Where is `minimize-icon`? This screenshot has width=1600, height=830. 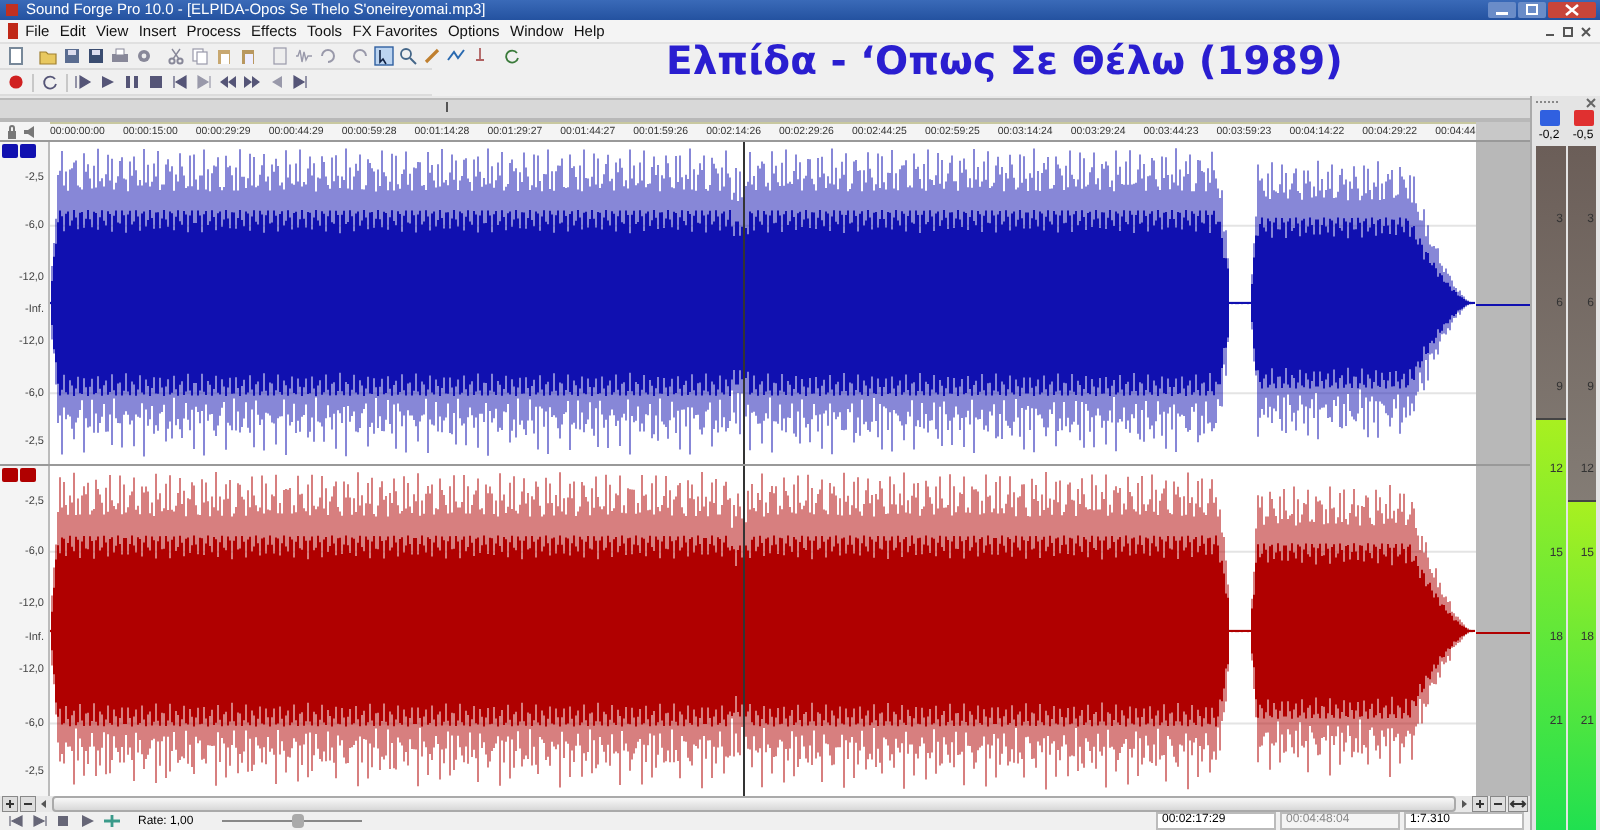
minimize-icon is located at coordinates (1502, 10).